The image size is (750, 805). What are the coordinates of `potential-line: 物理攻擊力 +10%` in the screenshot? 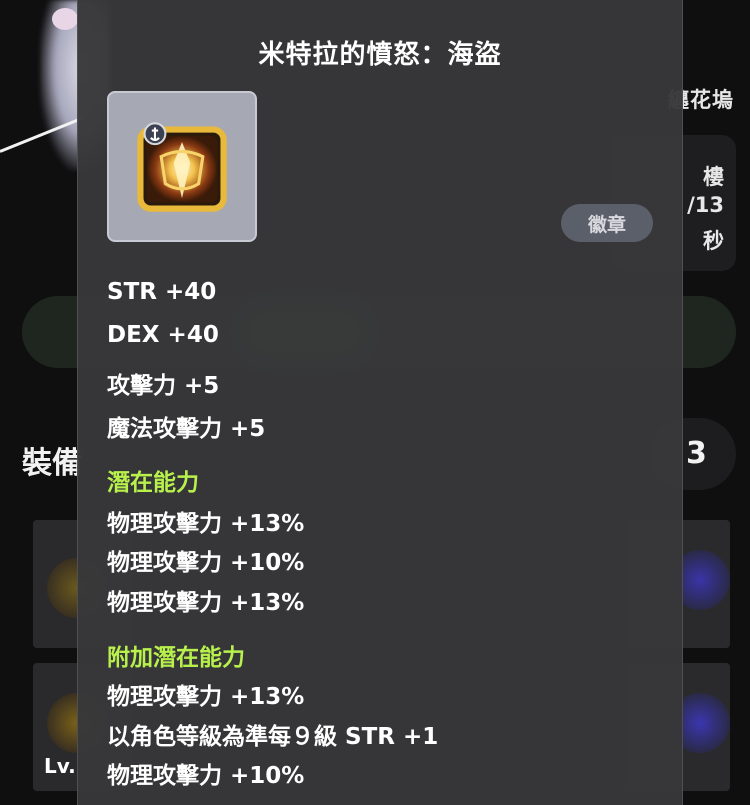 It's located at (206, 563).